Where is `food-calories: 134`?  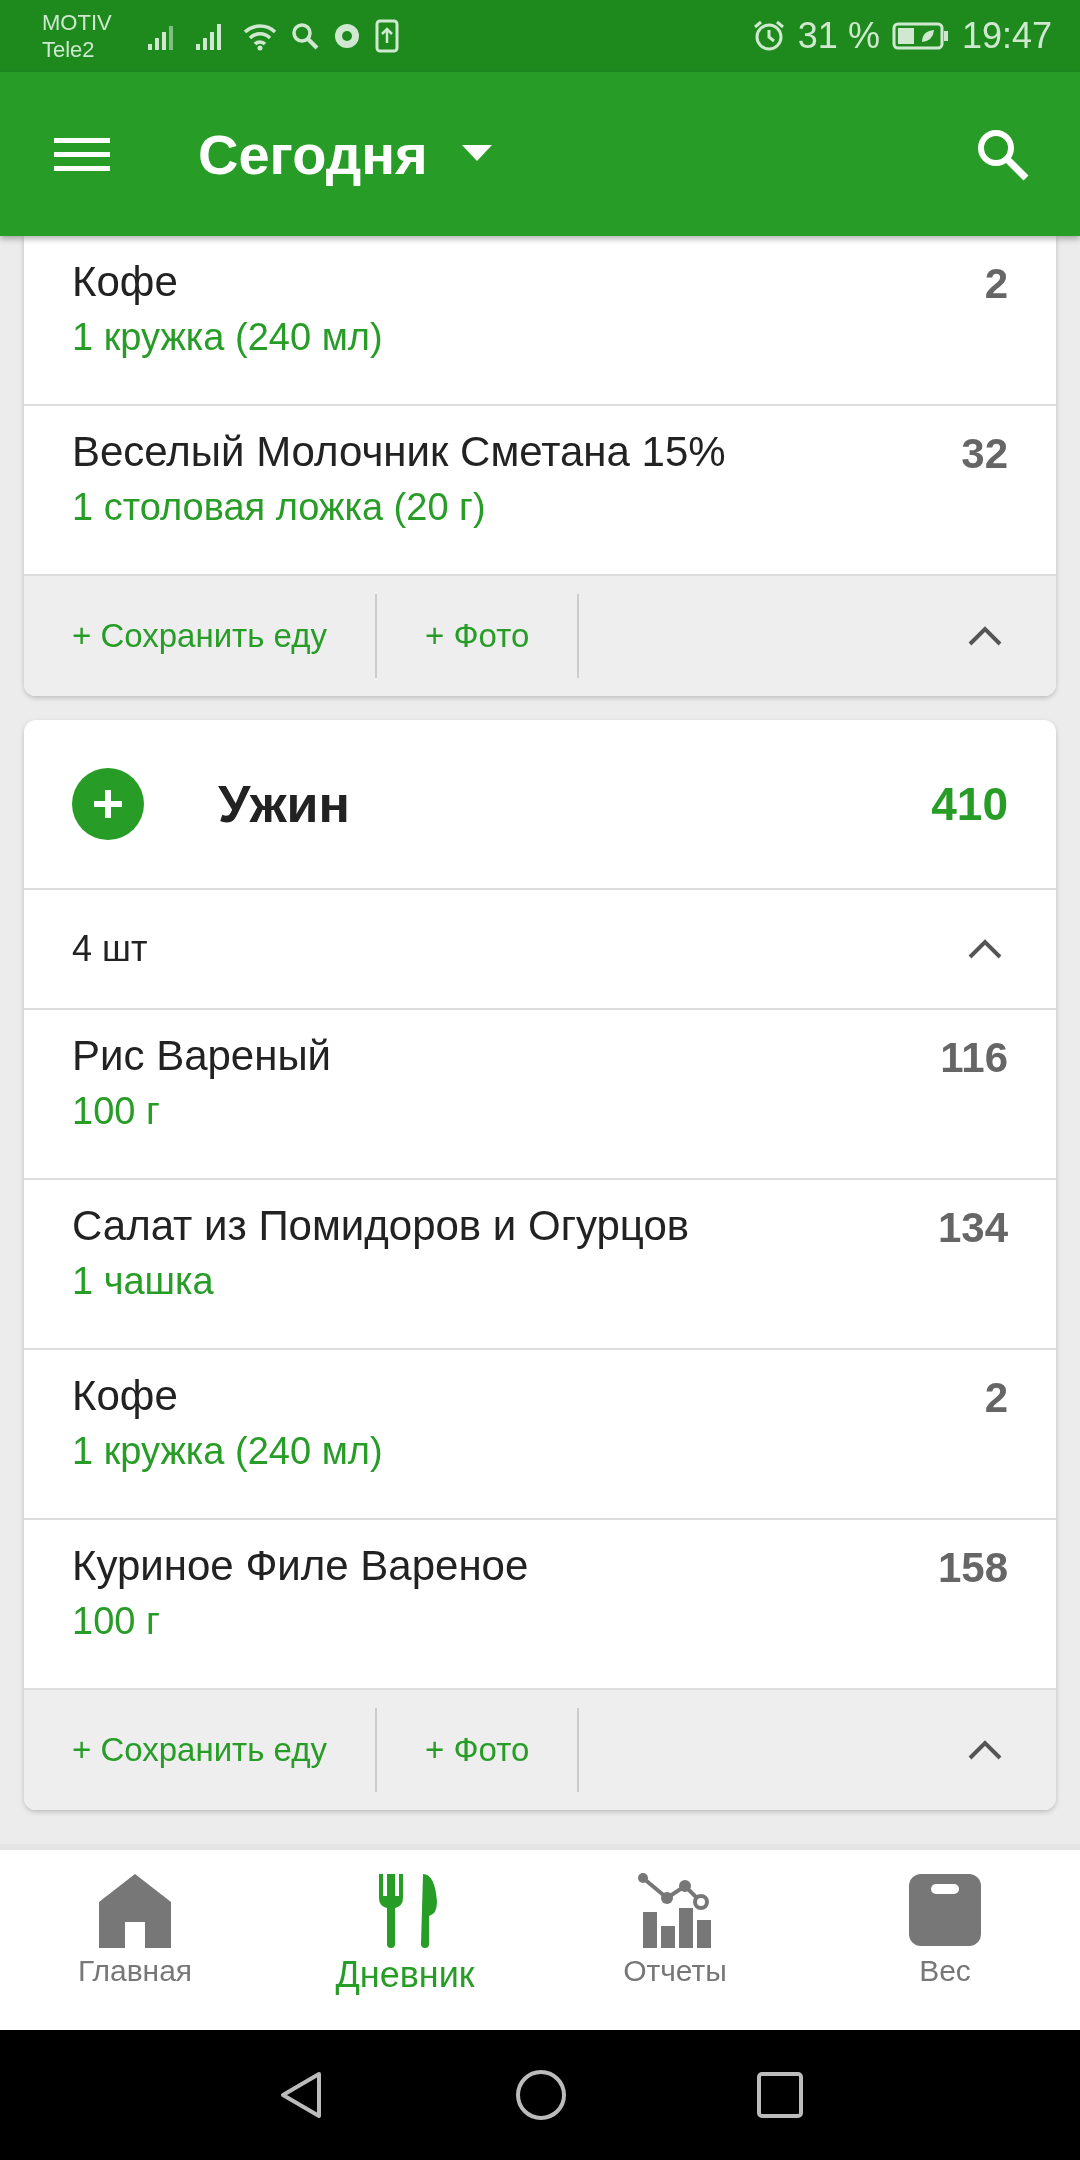
food-calories: 134 is located at coordinates (972, 1227).